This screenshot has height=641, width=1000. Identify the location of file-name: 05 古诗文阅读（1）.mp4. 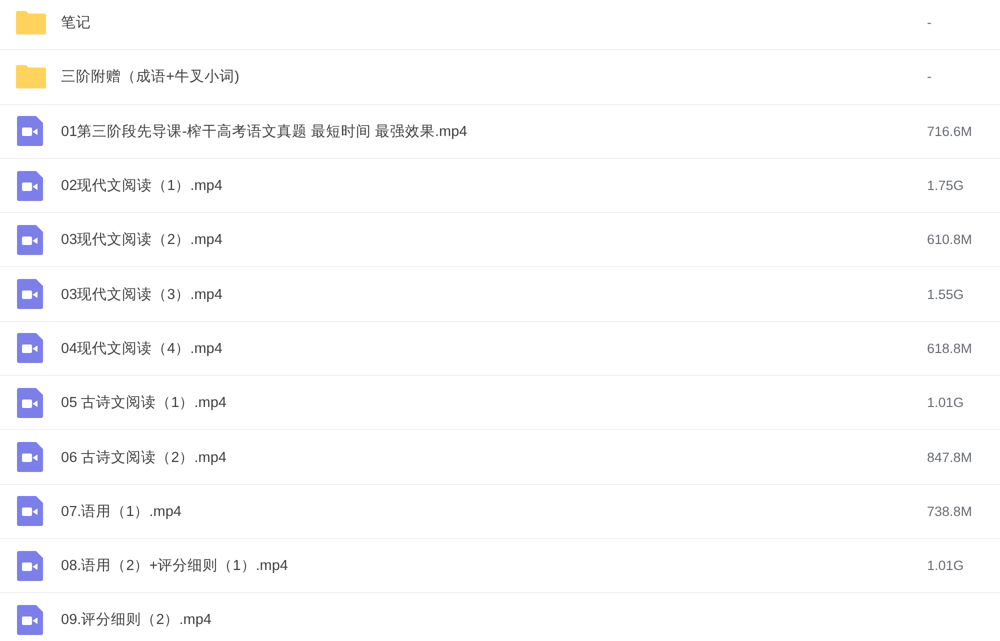
(143, 402).